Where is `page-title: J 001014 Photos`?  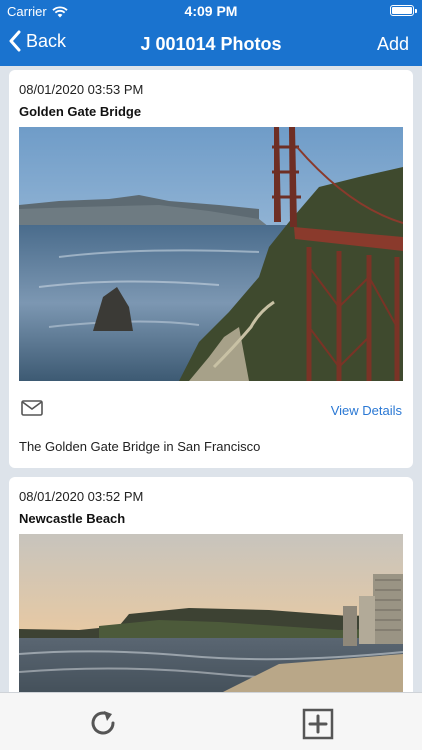 page-title: J 001014 Photos is located at coordinates (211, 44).